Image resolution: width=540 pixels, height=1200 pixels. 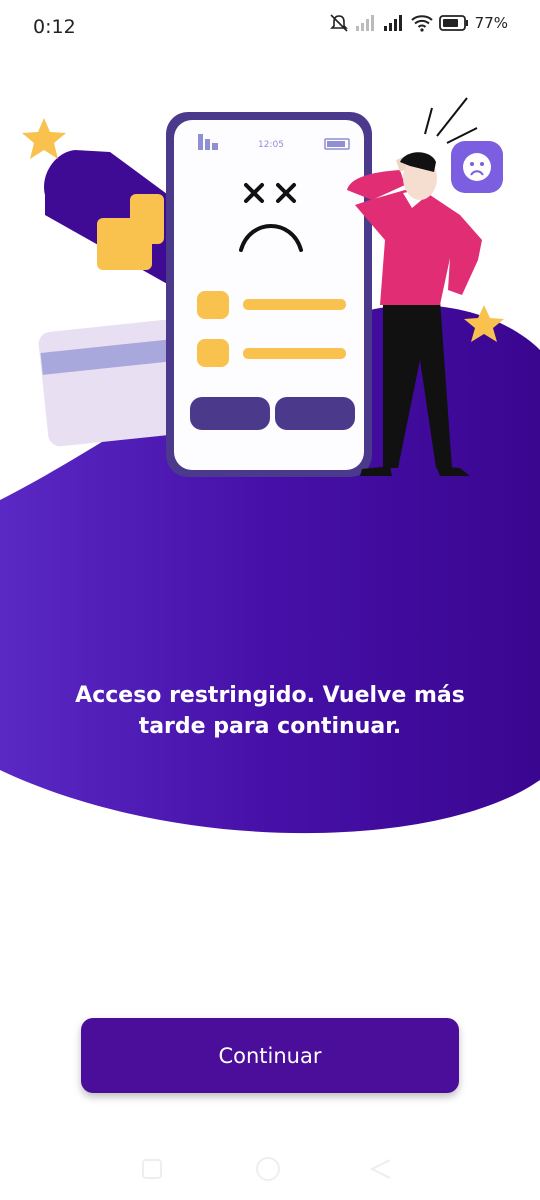 What do you see at coordinates (477, 167) in the screenshot?
I see `sad-emoji-badge-icon` at bounding box center [477, 167].